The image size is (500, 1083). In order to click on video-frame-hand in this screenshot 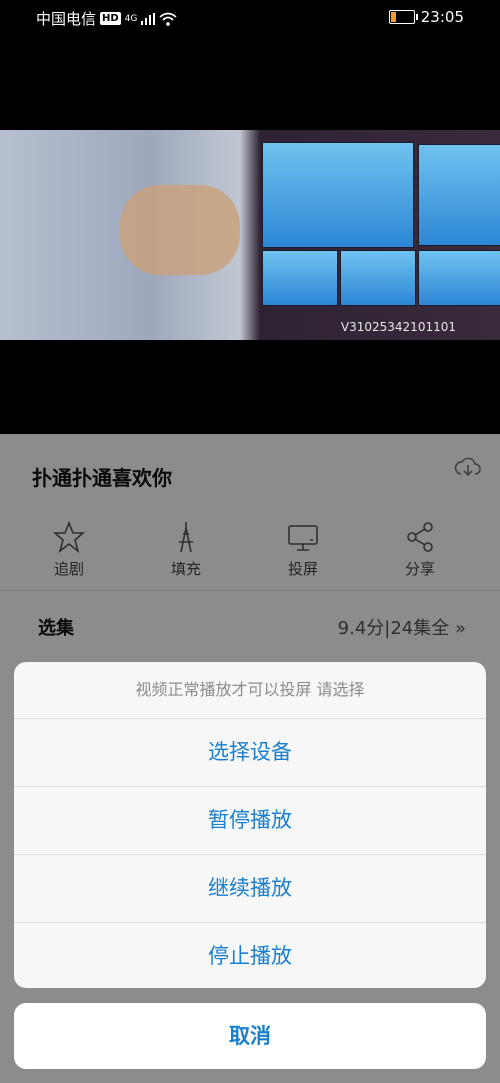, I will do `click(180, 230)`.